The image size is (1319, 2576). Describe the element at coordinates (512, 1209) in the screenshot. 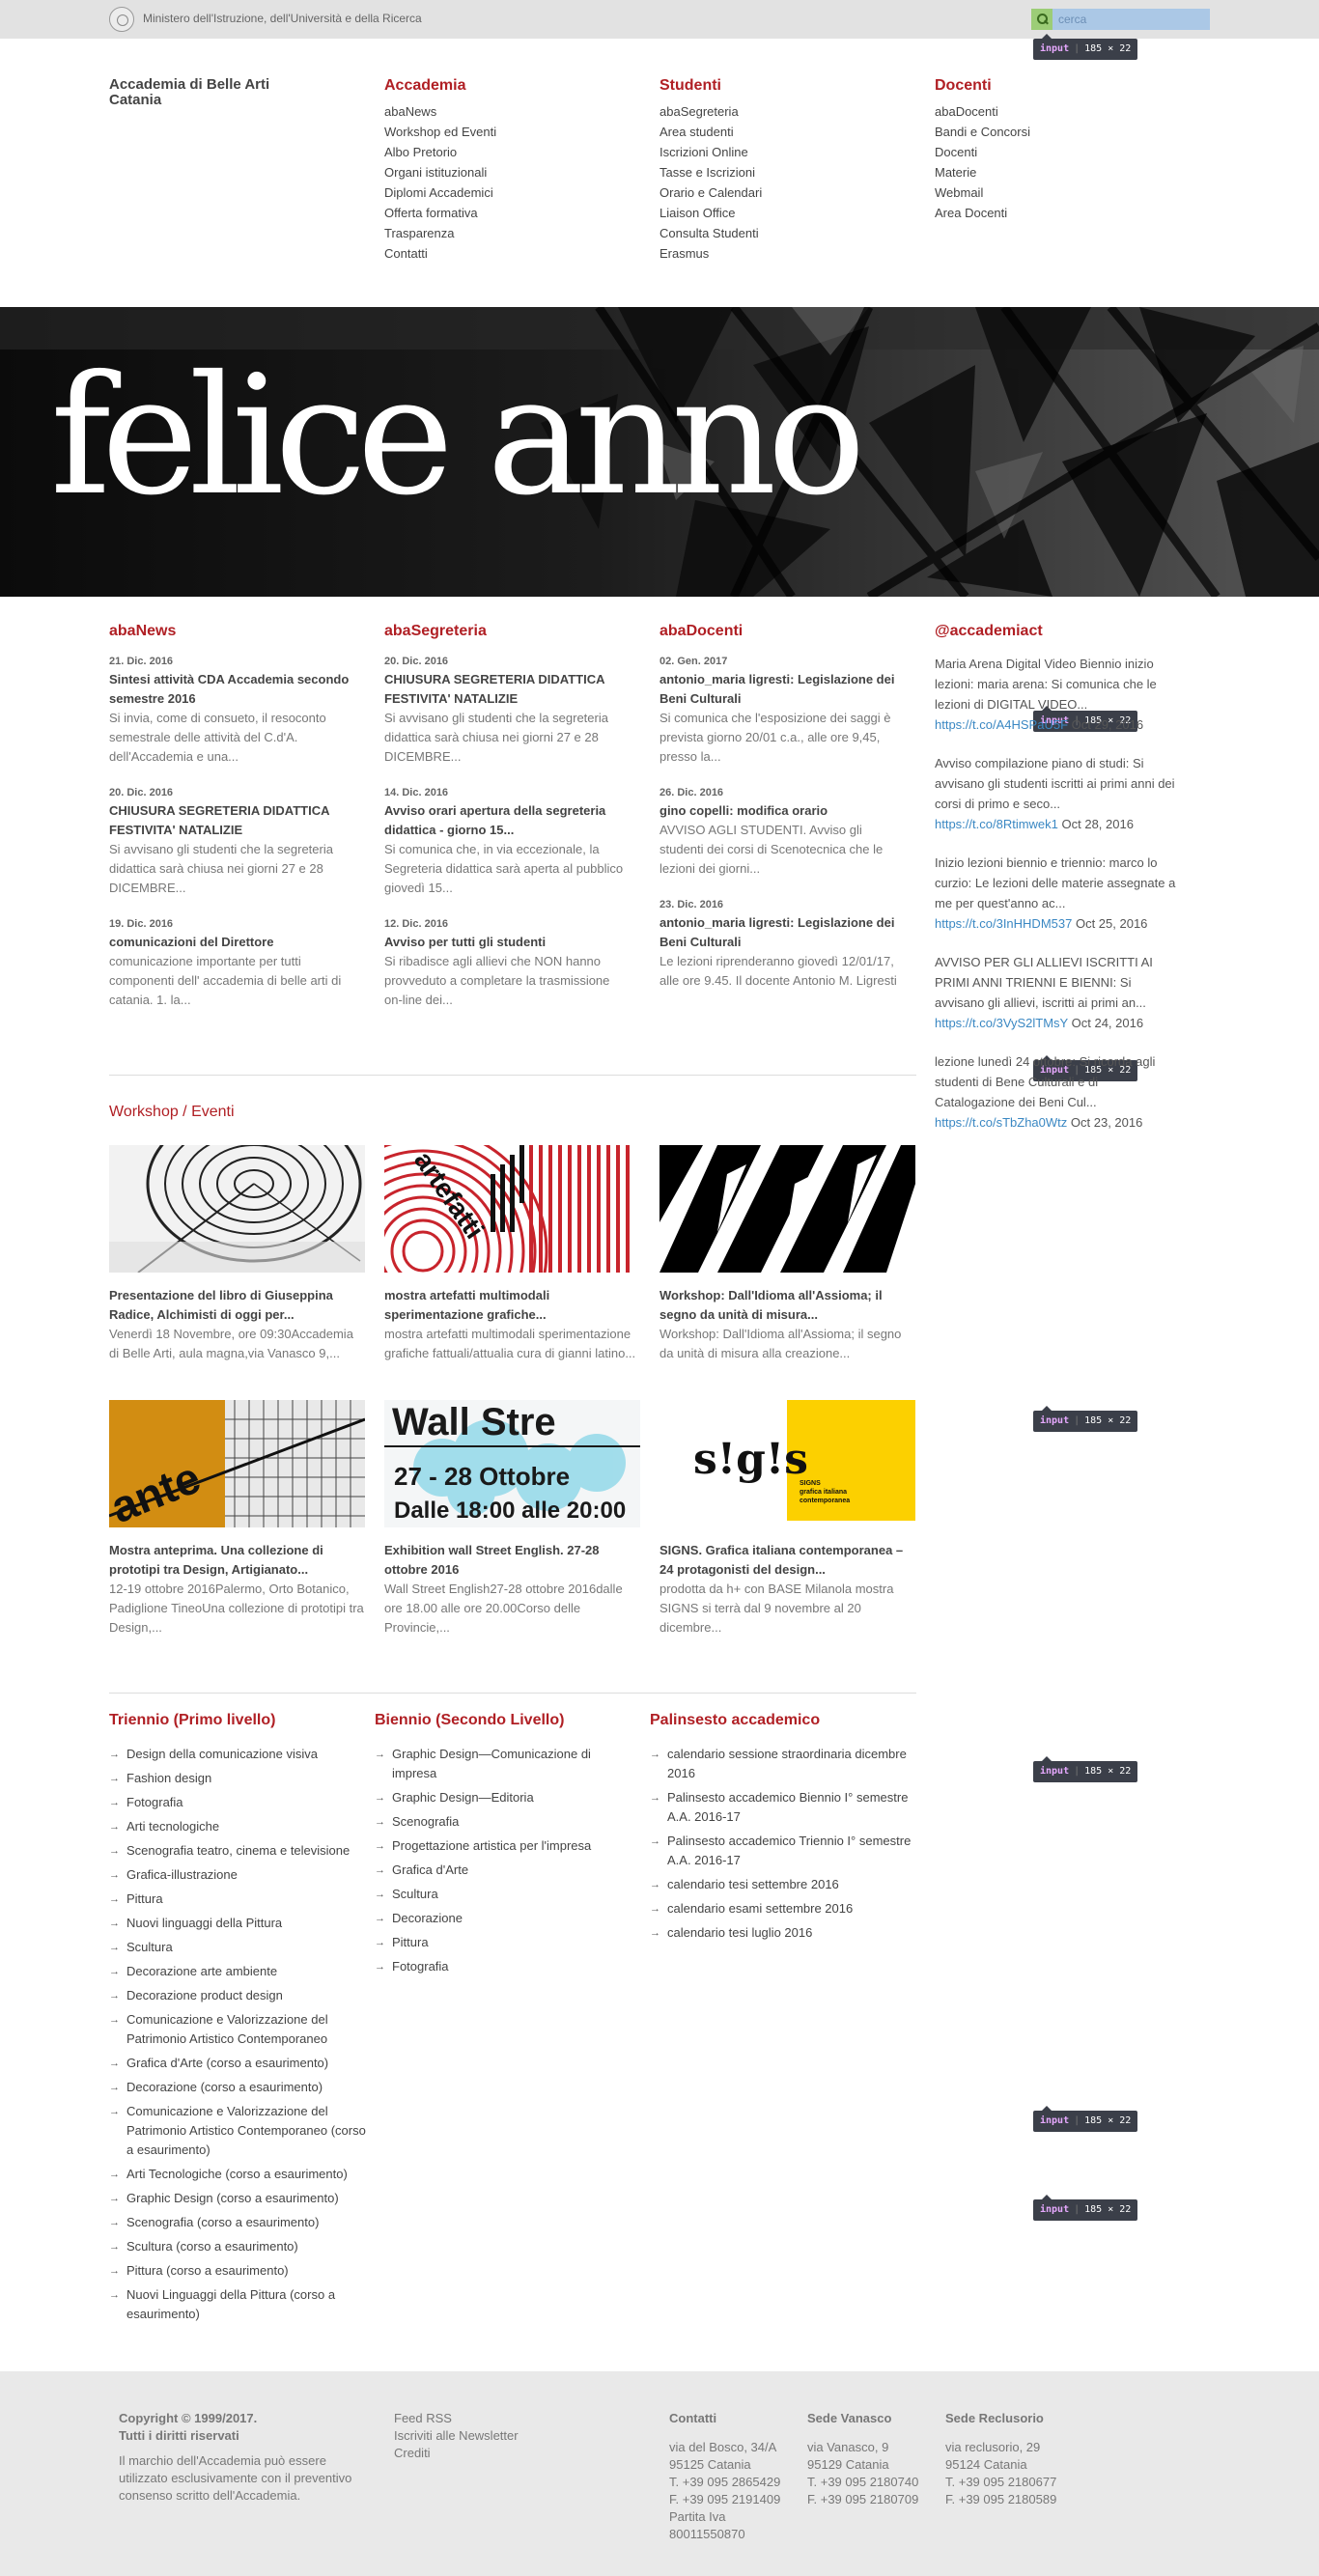

I see `event-thumbnail: artefatti` at that location.